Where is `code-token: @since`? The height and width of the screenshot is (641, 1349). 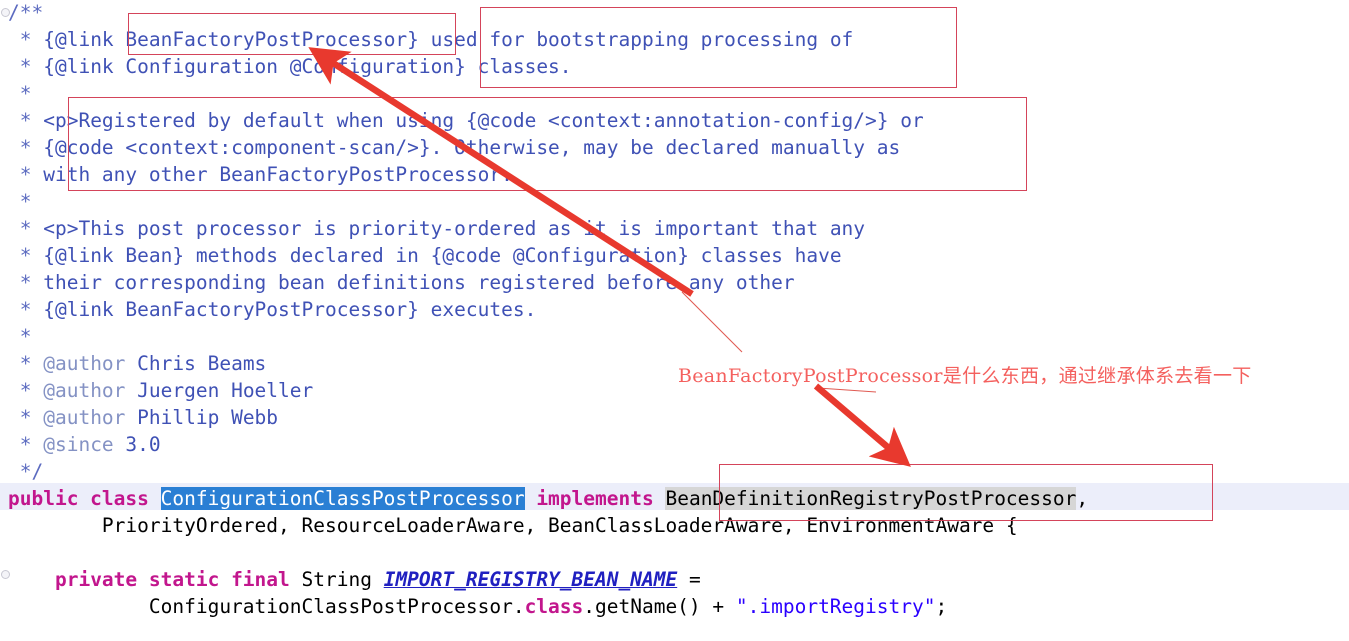 code-token: @since is located at coordinates (84, 444).